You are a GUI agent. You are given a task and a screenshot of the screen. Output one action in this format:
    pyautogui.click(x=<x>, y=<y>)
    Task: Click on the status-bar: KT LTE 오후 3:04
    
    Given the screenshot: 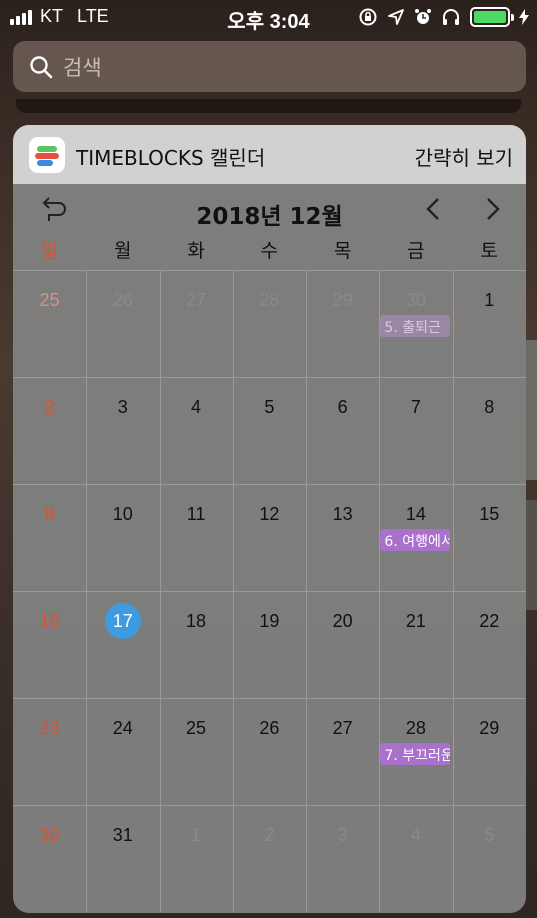 What is the action you would take?
    pyautogui.click(x=268, y=18)
    